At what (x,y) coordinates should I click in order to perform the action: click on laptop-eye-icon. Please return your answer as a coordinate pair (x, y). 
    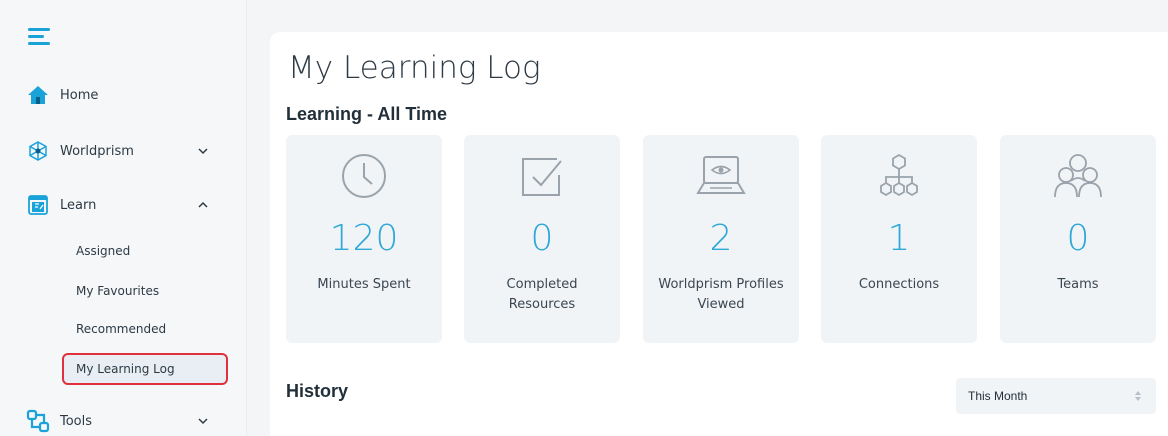
    Looking at the image, I should click on (721, 176).